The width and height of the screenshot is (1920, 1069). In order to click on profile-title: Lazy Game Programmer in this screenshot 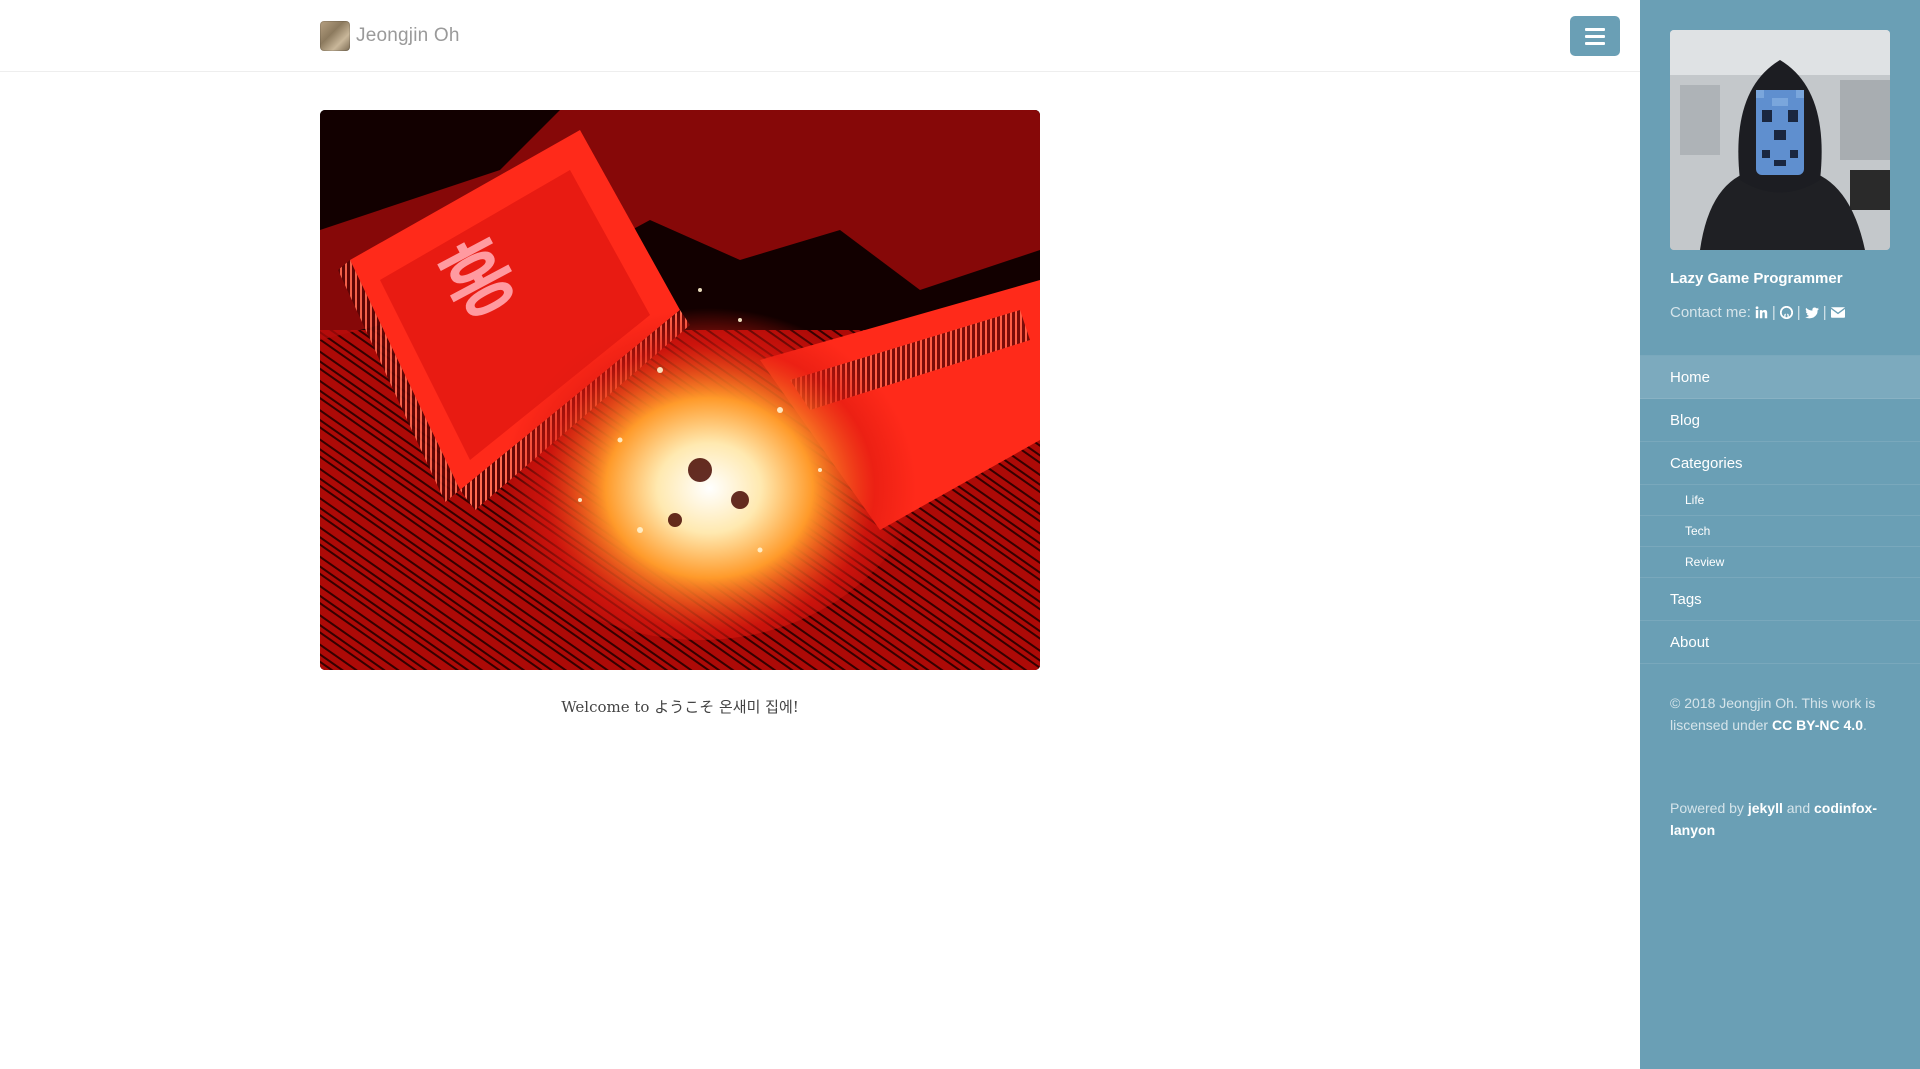, I will do `click(1756, 278)`.